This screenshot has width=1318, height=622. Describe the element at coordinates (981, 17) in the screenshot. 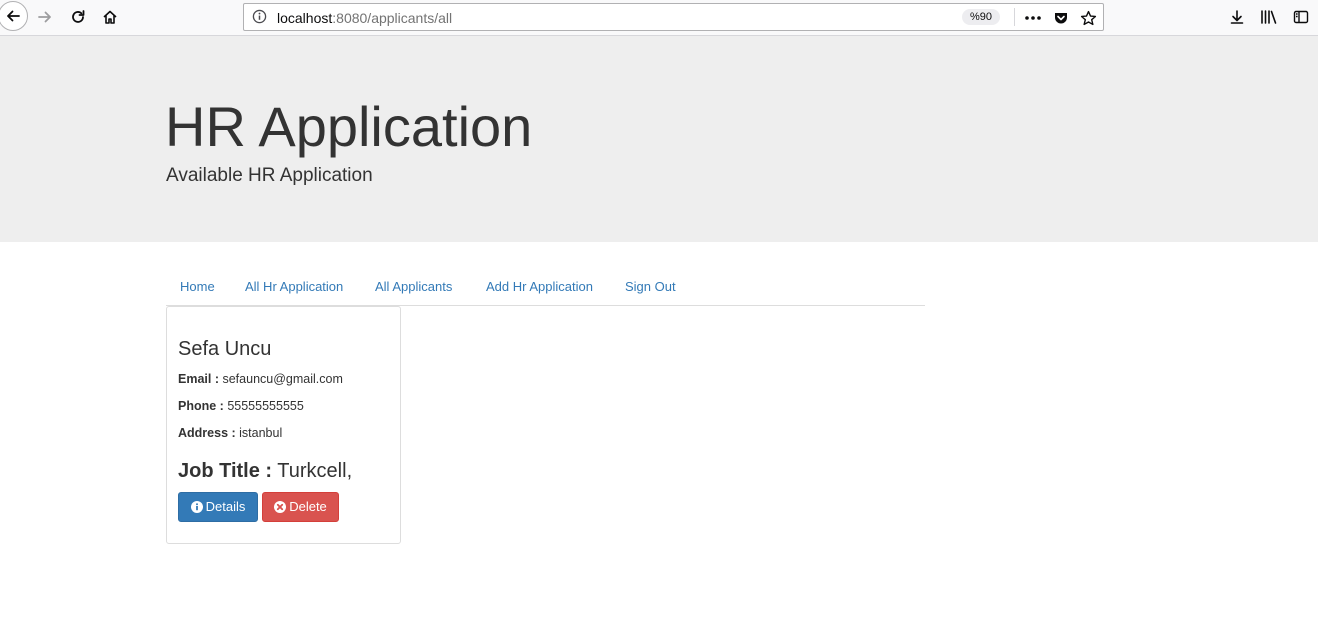

I see `zoom-level-badge: %90` at that location.